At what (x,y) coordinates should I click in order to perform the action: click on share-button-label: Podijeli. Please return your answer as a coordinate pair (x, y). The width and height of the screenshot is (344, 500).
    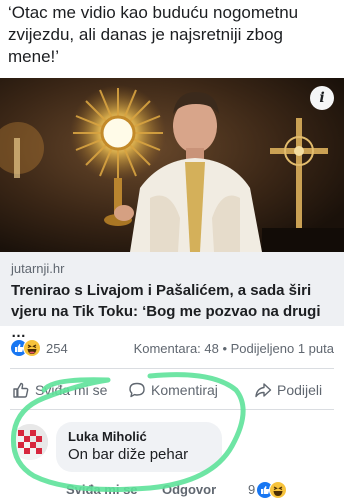
    Looking at the image, I should click on (300, 390).